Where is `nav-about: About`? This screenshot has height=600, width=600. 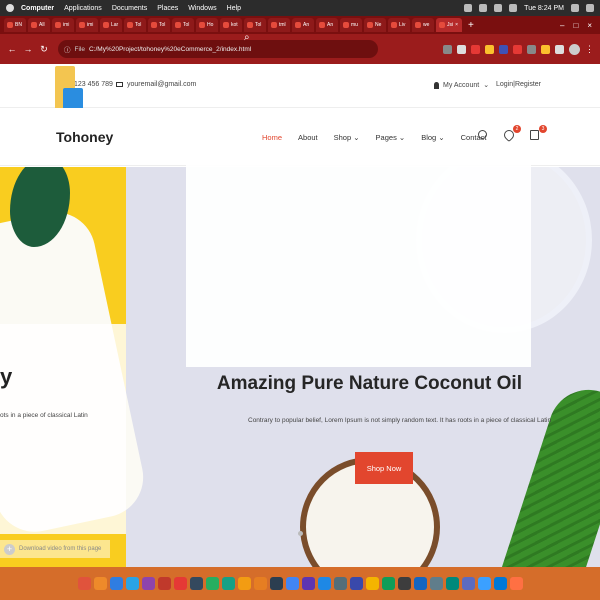
nav-about: About is located at coordinates (308, 137).